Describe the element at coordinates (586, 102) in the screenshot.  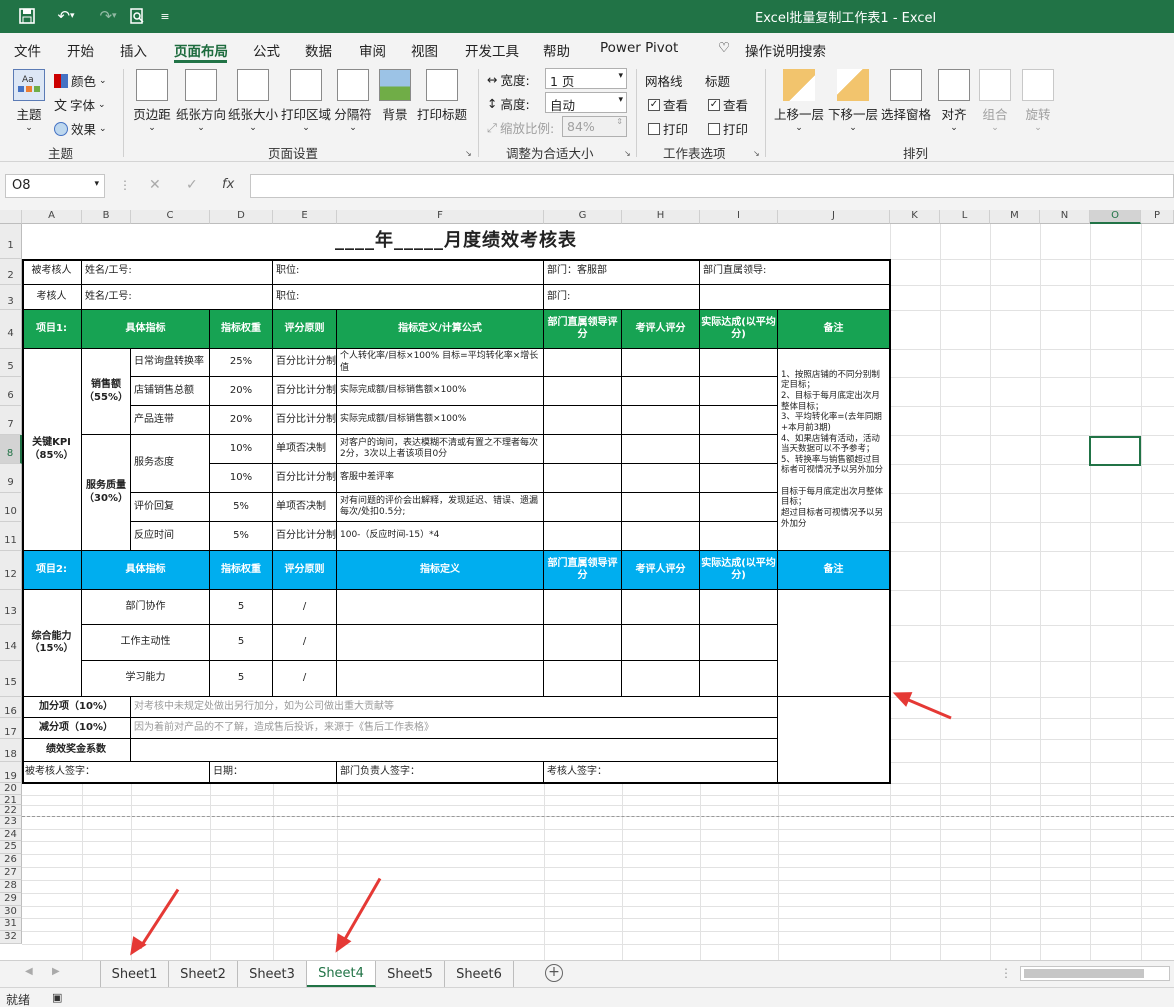
I see `height-select: 自动 ▾` at that location.